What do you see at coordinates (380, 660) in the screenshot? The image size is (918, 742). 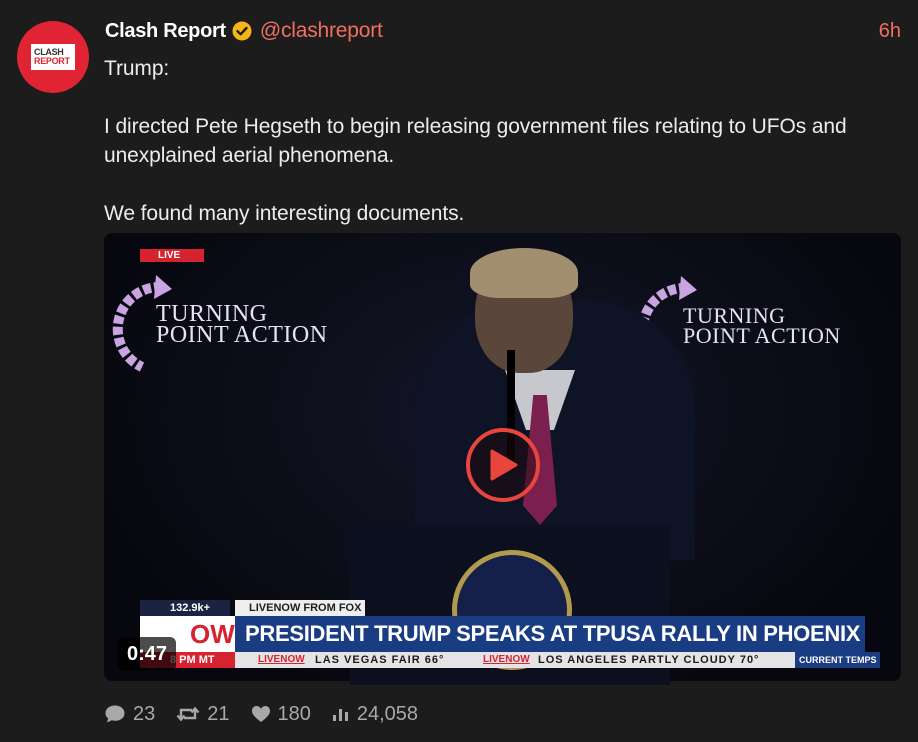 I see `ticker-item: LAS VEGAS FAIR 66°` at bounding box center [380, 660].